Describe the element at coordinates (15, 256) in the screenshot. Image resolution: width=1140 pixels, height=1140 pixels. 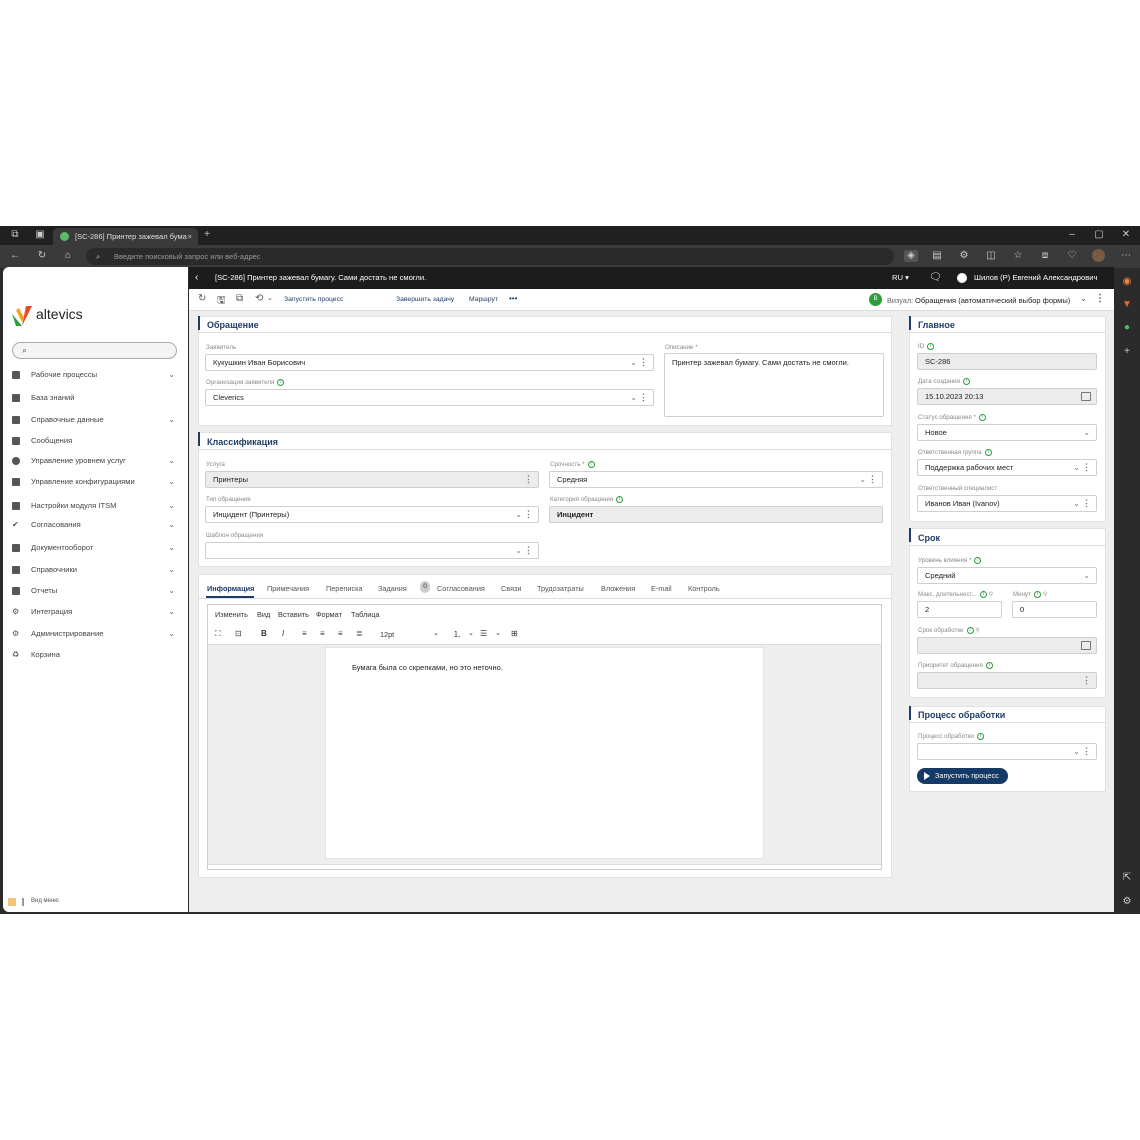
I see `back-arrow-icon: ←` at that location.